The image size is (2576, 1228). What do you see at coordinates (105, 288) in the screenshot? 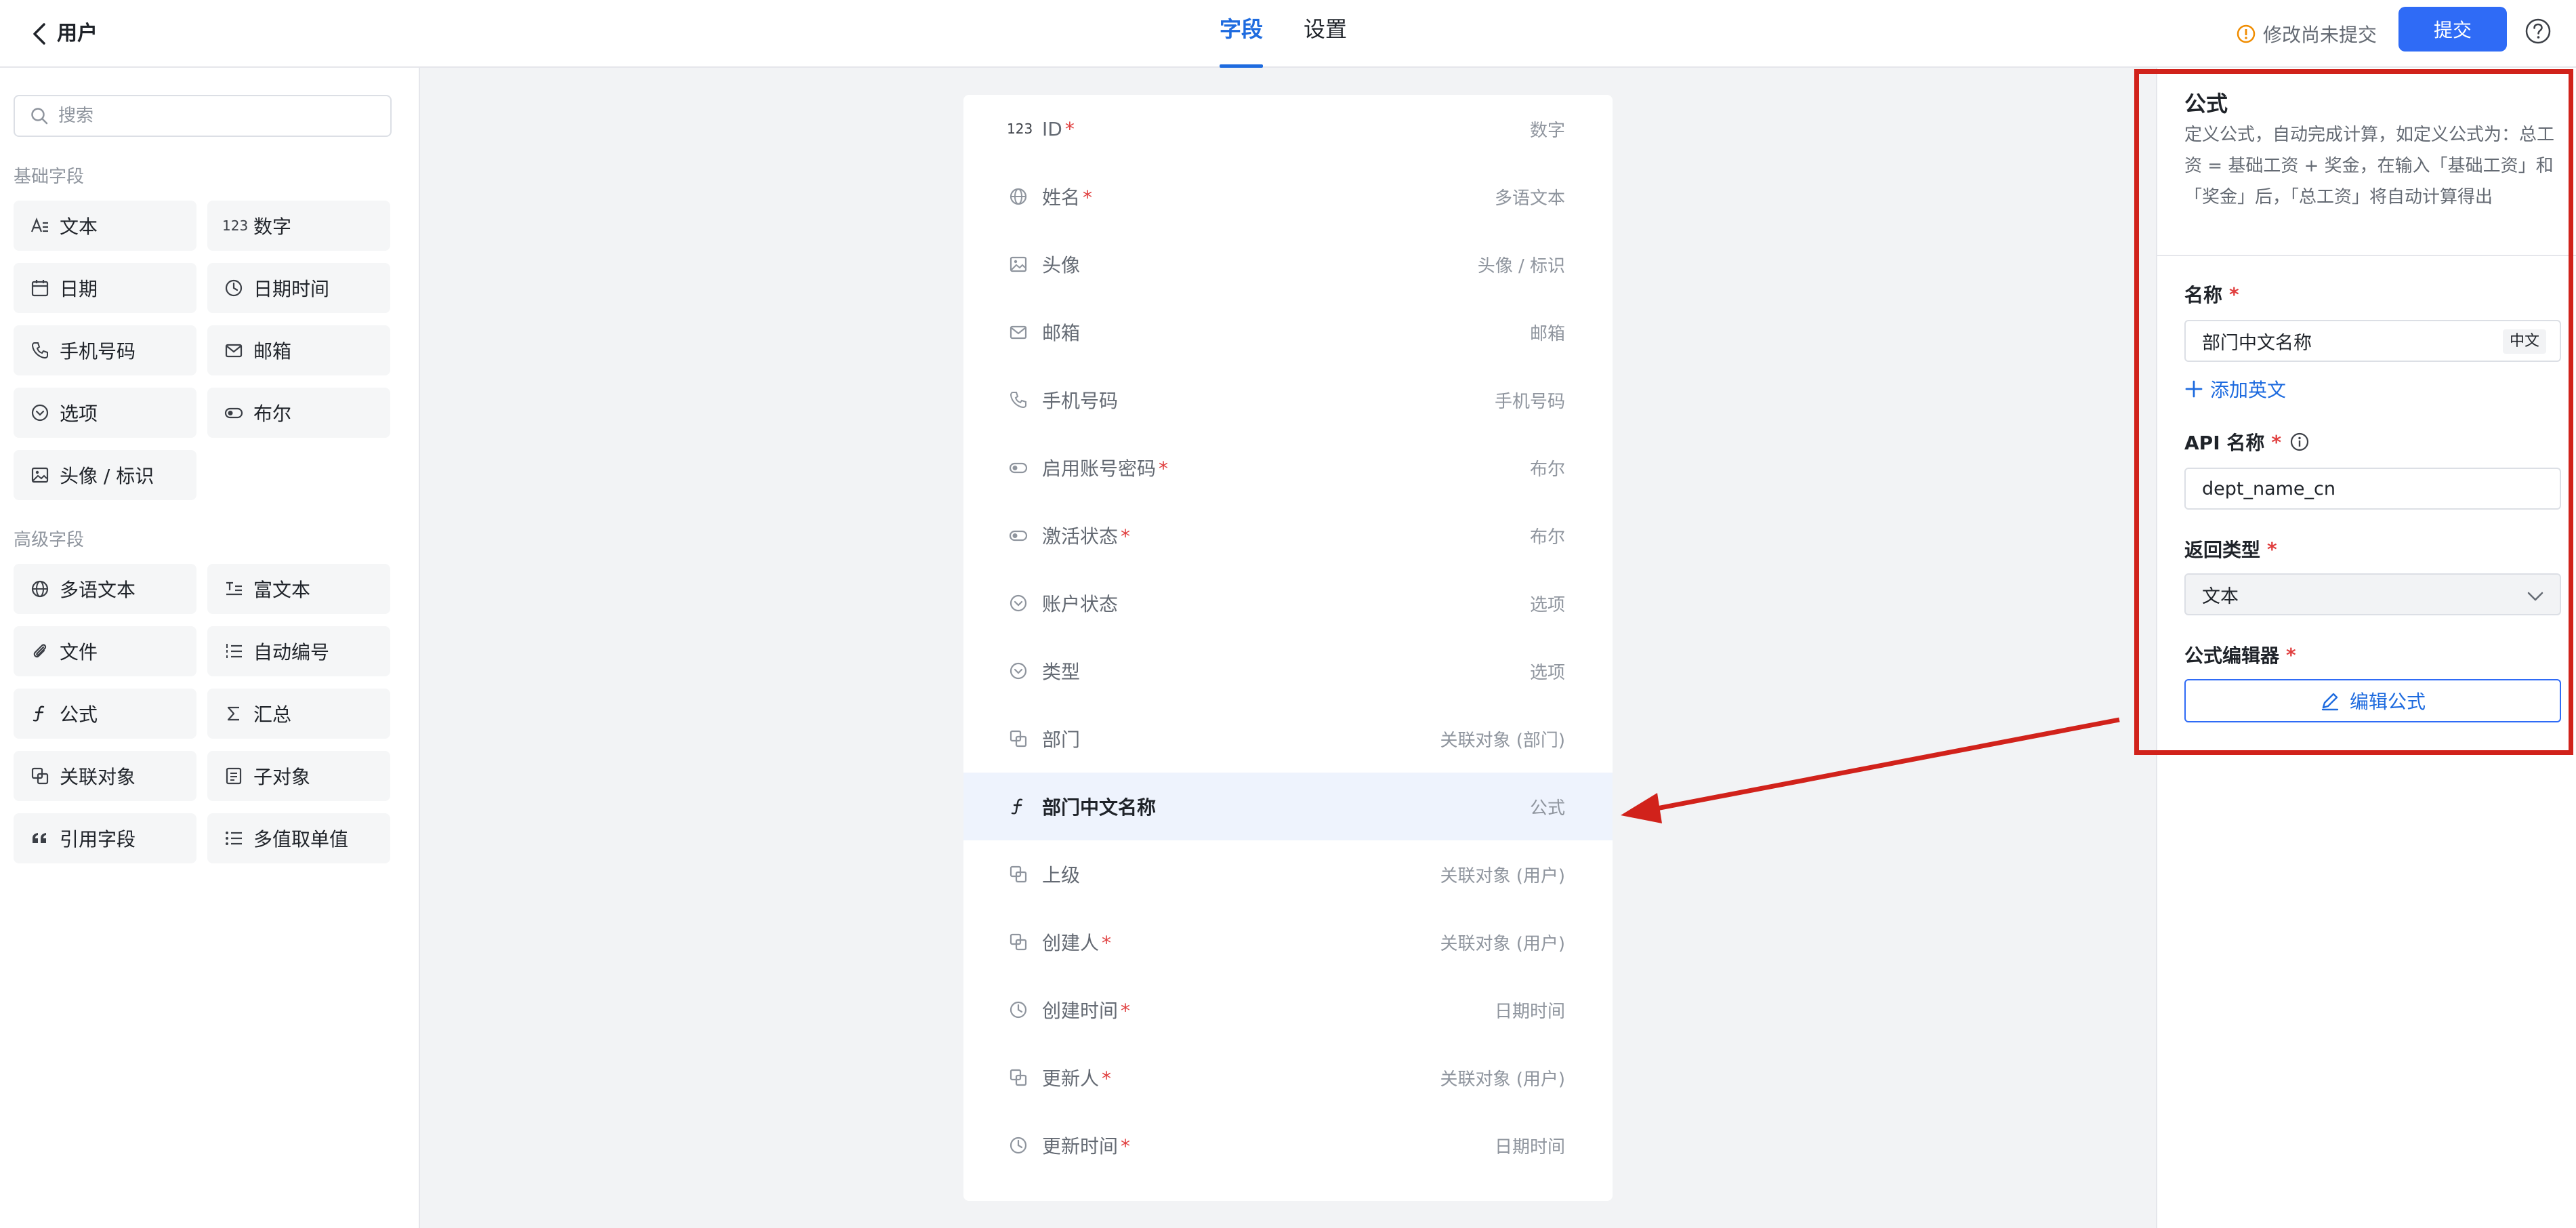
I see `field-type-item: 日期` at bounding box center [105, 288].